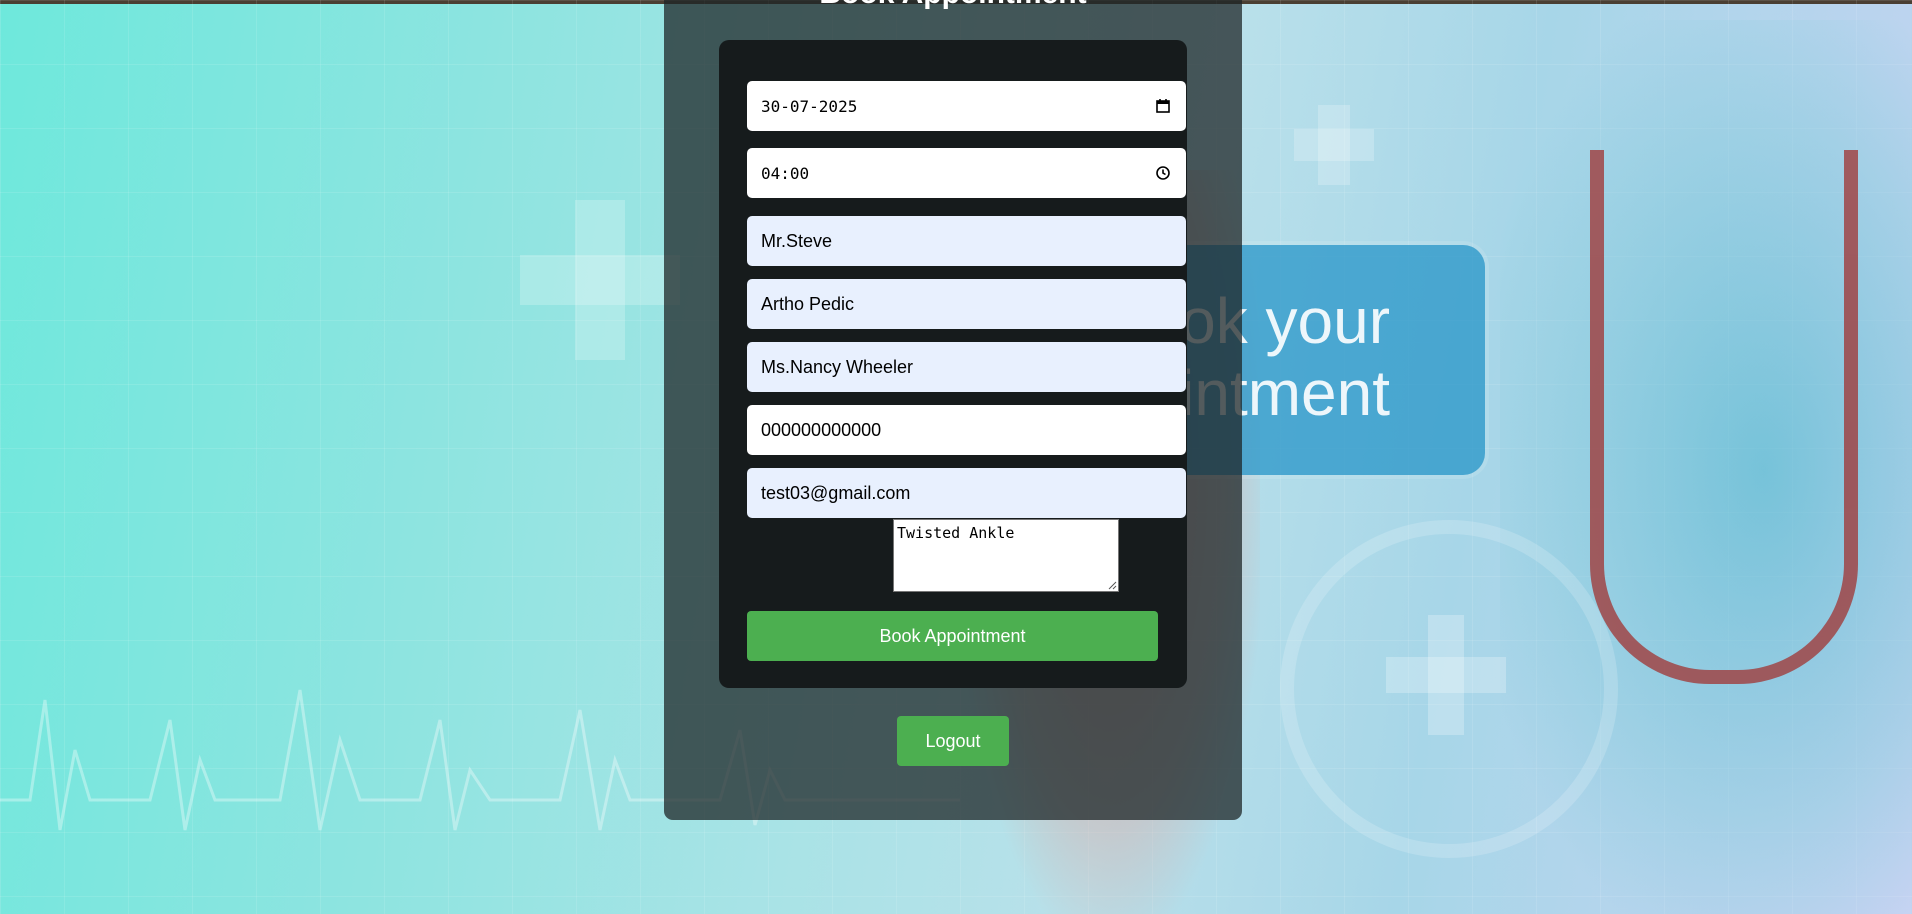 This screenshot has width=1912, height=914. Describe the element at coordinates (1163, 106) in the screenshot. I see `calendar-icon` at that location.